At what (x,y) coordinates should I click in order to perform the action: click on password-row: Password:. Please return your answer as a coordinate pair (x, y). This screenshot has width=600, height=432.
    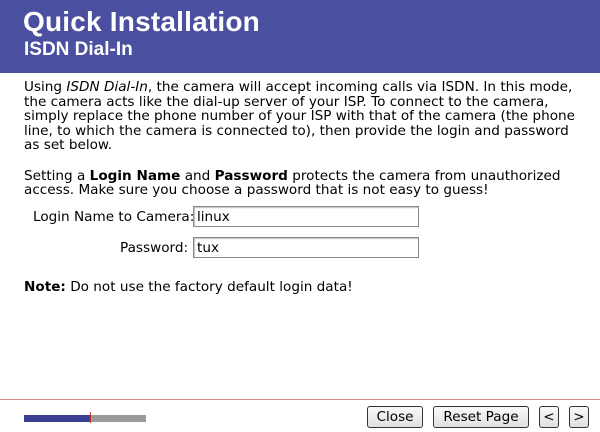
    Looking at the image, I should click on (304, 248).